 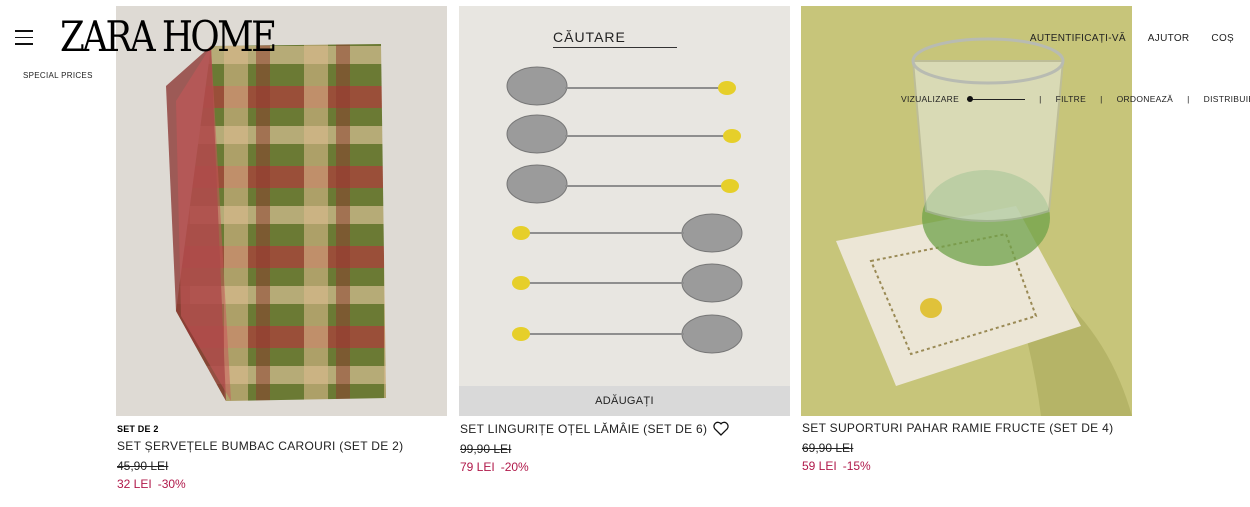 I want to click on product-name-text: SET LINGURIȚE OȚEL LĂMÂIE (SET DE 6), so click(x=584, y=428).